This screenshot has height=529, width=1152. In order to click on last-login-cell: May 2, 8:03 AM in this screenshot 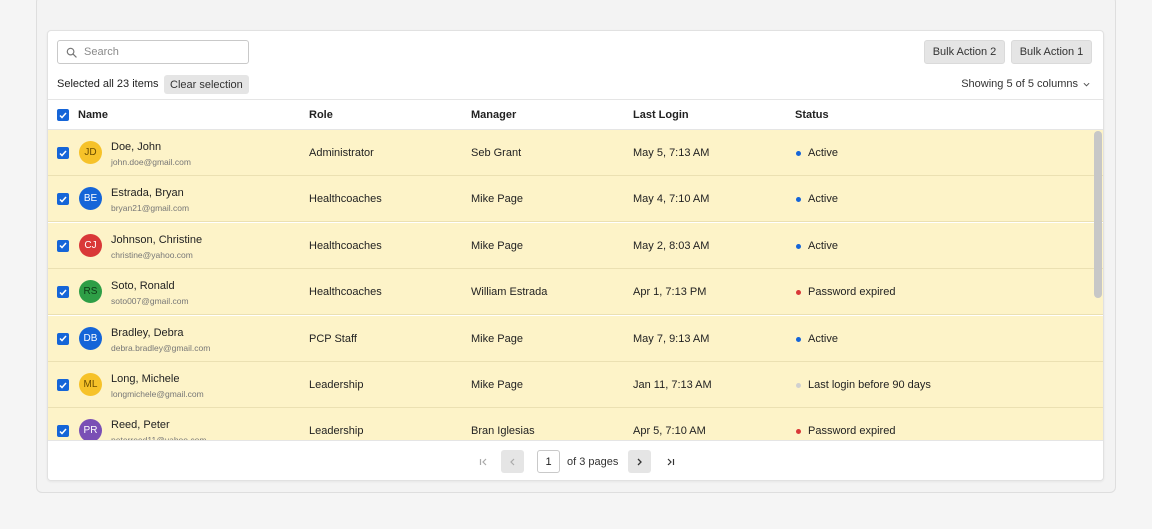, I will do `click(671, 245)`.